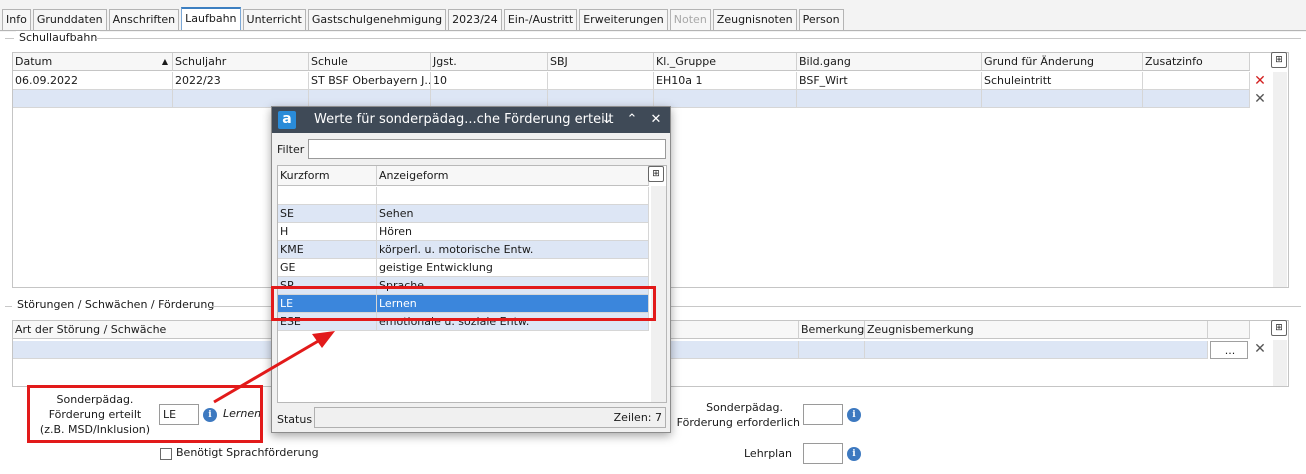 The image size is (1306, 474). What do you see at coordinates (475, 19) in the screenshot?
I see `tab-2023-24: 2023/24` at bounding box center [475, 19].